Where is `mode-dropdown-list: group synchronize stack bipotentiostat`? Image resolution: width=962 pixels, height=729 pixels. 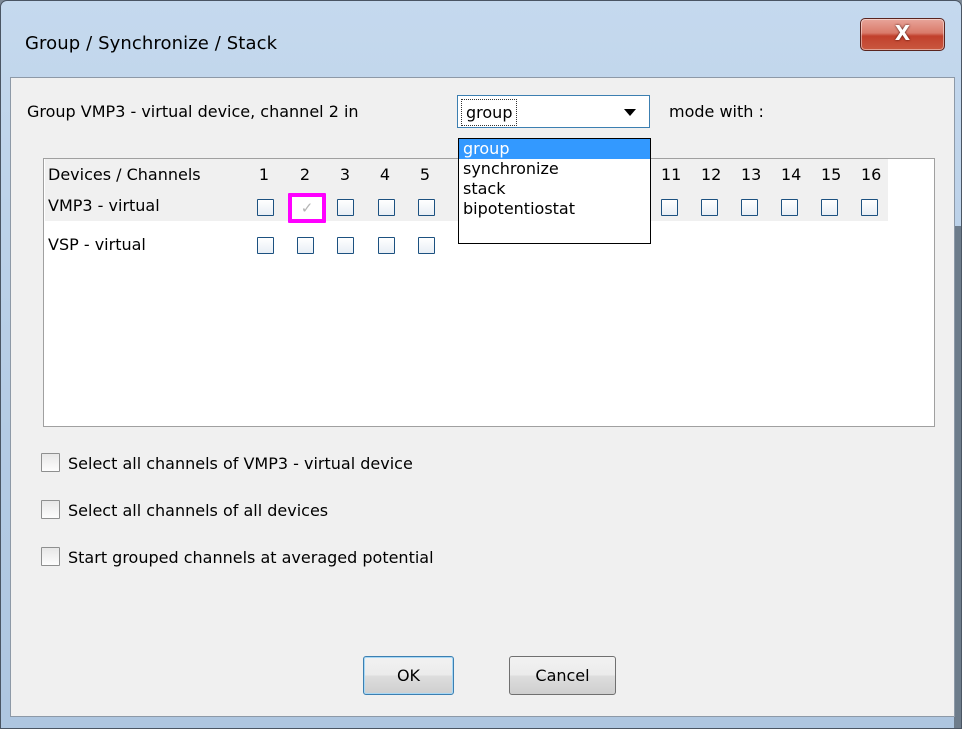 mode-dropdown-list: group synchronize stack bipotentiostat is located at coordinates (554, 191).